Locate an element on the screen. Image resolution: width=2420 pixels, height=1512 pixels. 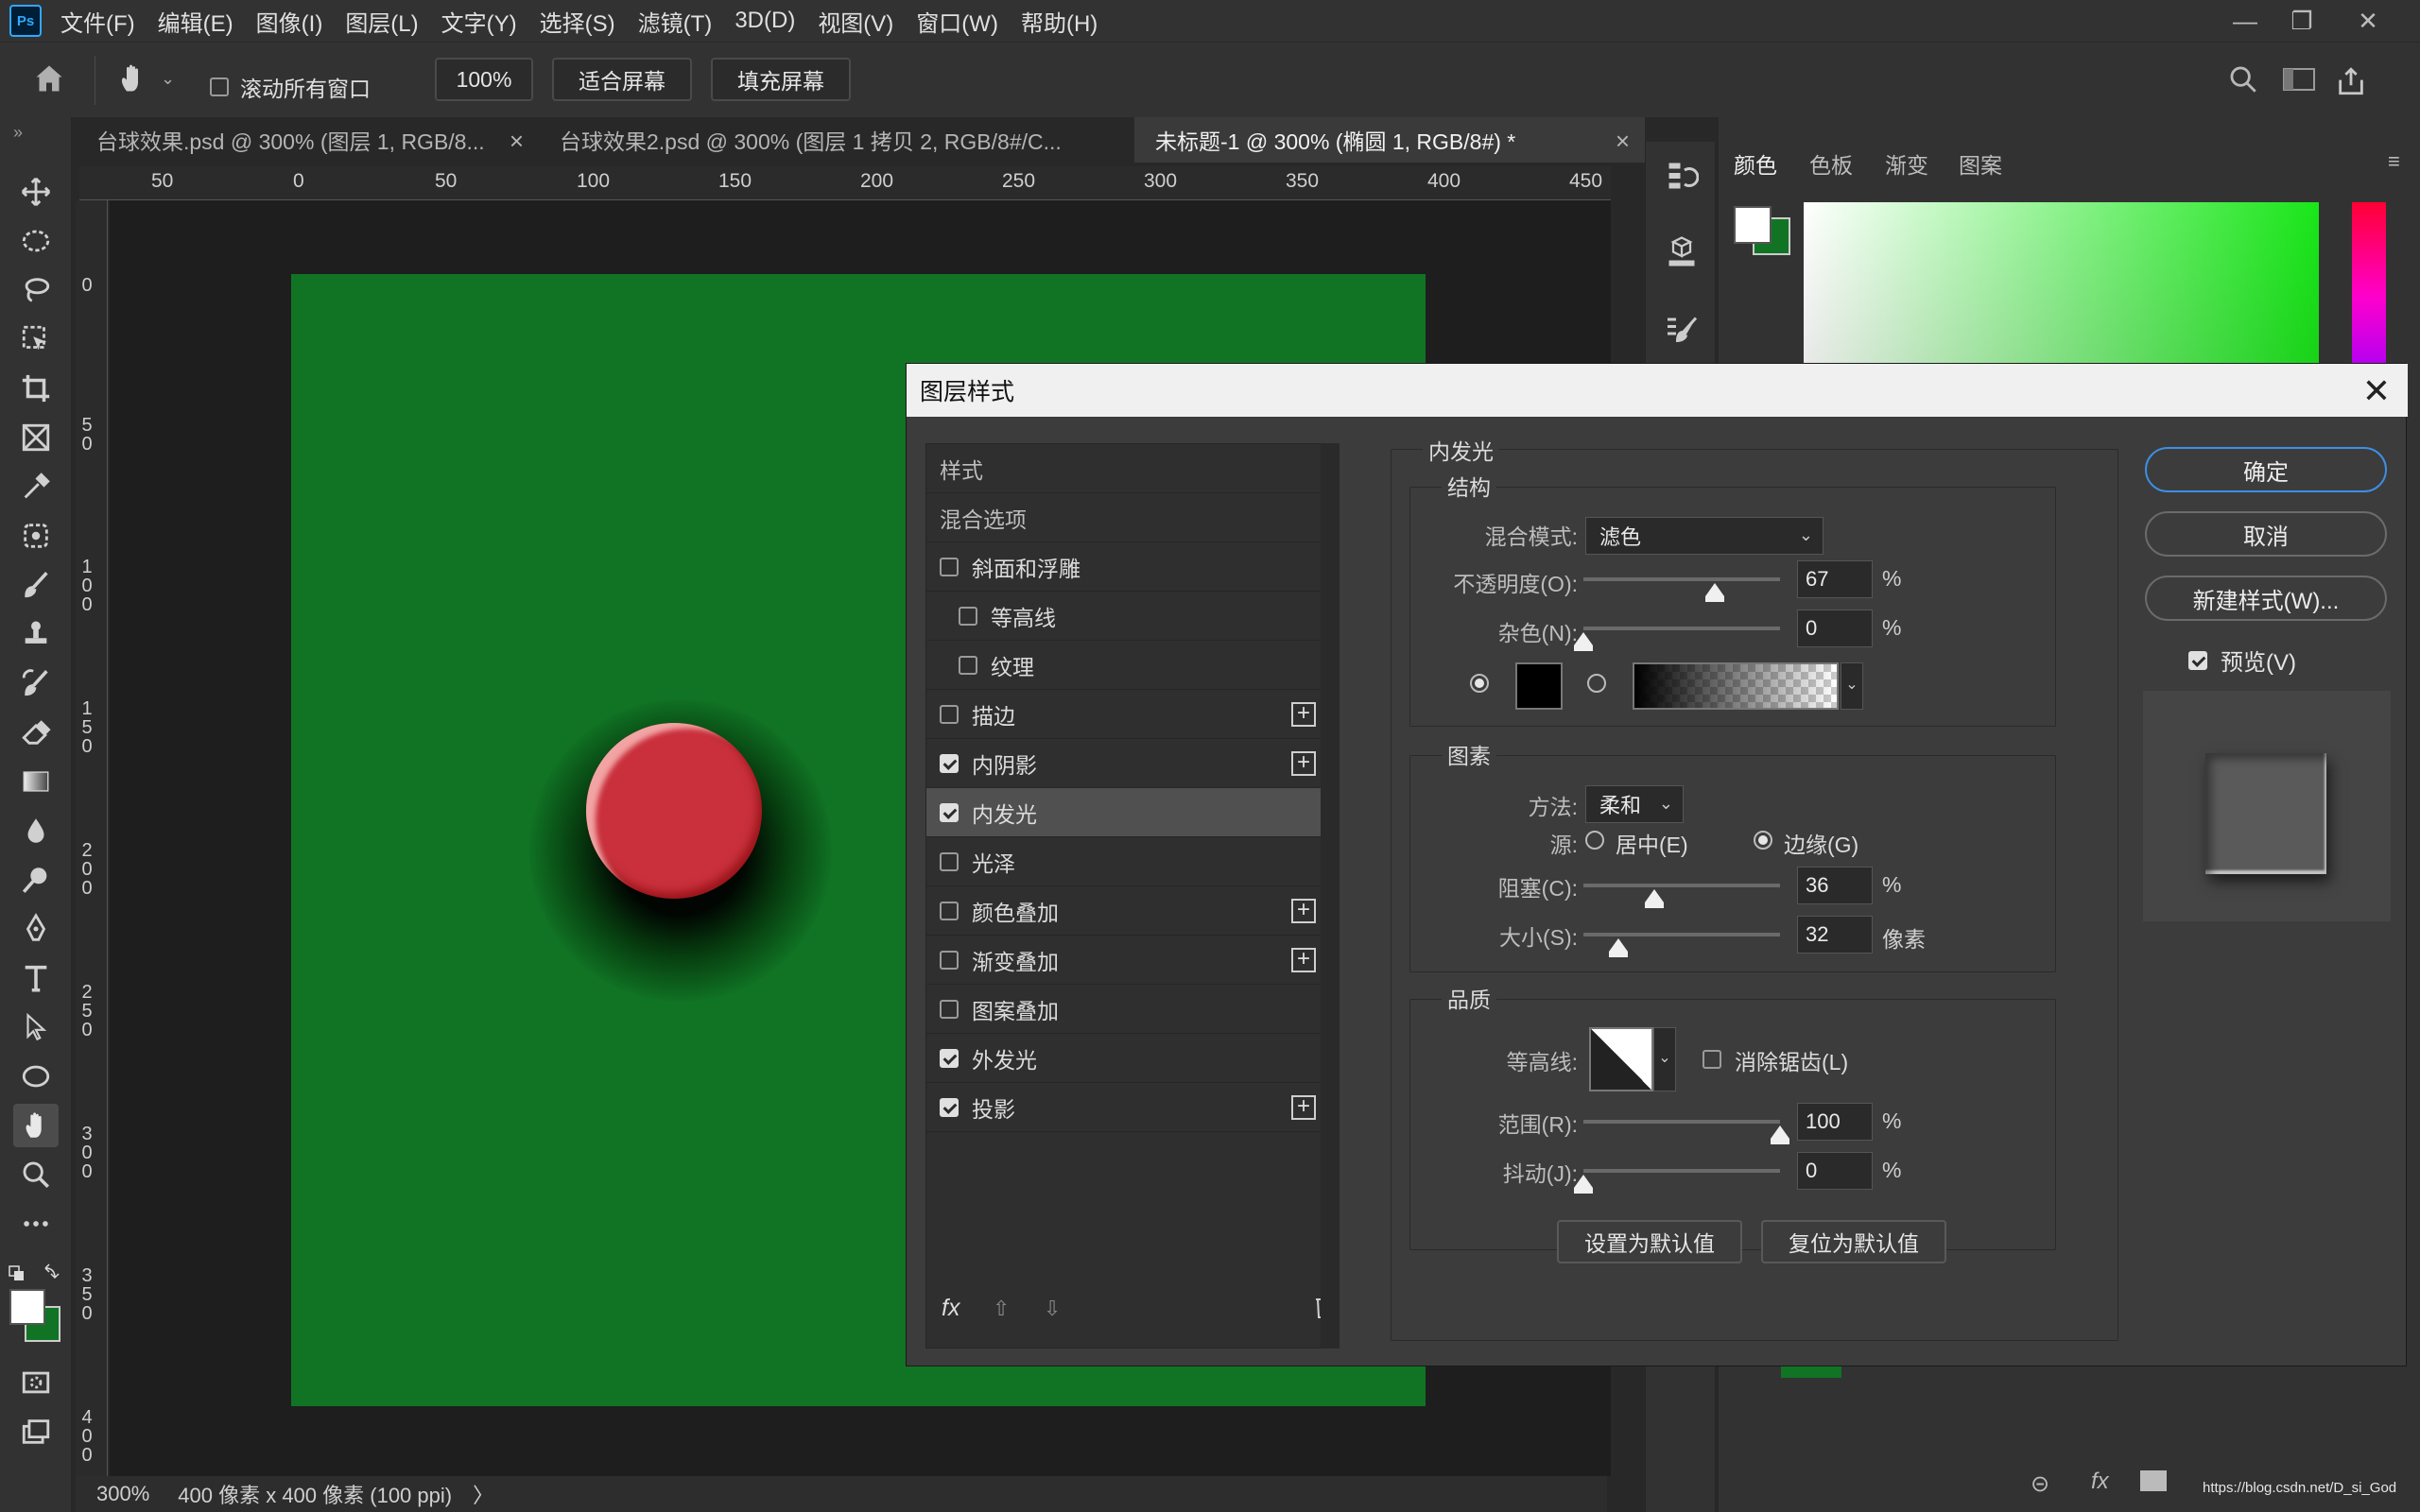
noise-input: 0 is located at coordinates (1835, 628).